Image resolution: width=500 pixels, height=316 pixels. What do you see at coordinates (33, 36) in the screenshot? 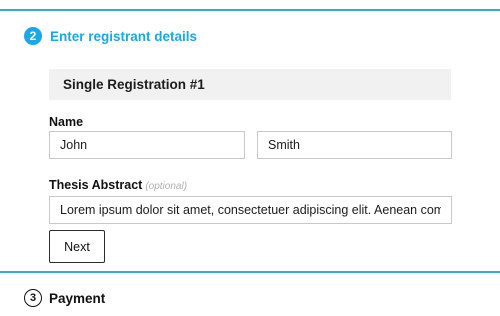
I see `step-number-badge: 2` at bounding box center [33, 36].